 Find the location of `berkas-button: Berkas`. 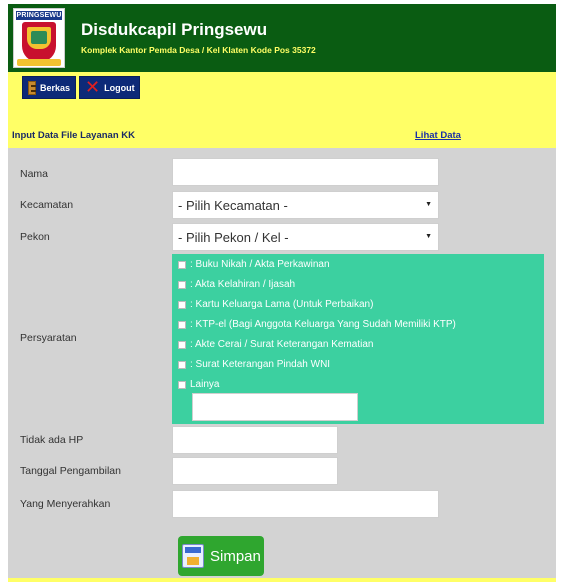

berkas-button: Berkas is located at coordinates (49, 87).